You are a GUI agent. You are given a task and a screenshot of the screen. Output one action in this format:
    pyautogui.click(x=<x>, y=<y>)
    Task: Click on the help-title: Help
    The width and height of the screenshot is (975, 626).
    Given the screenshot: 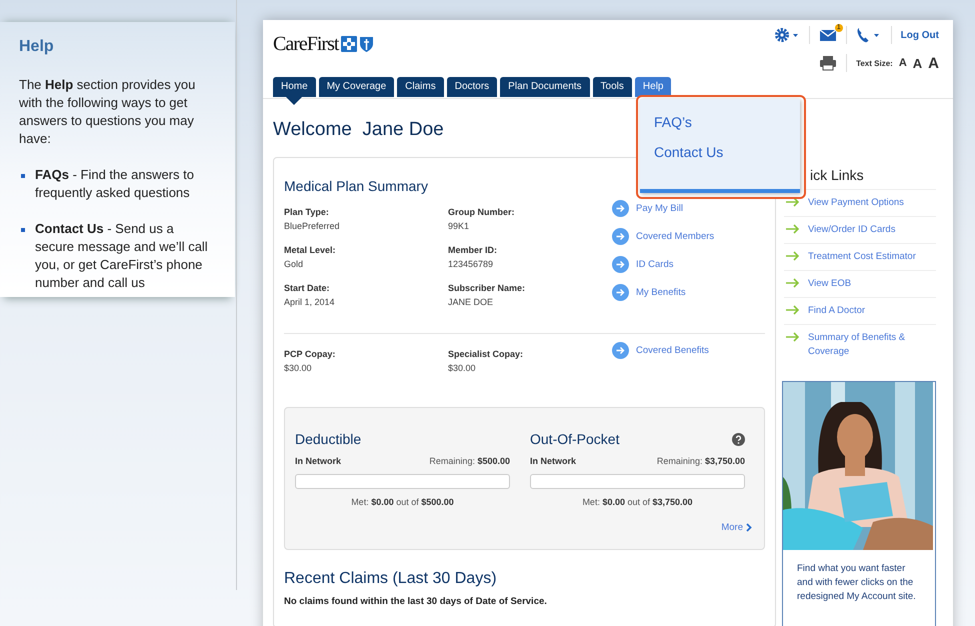 What is the action you would take?
    pyautogui.click(x=37, y=47)
    